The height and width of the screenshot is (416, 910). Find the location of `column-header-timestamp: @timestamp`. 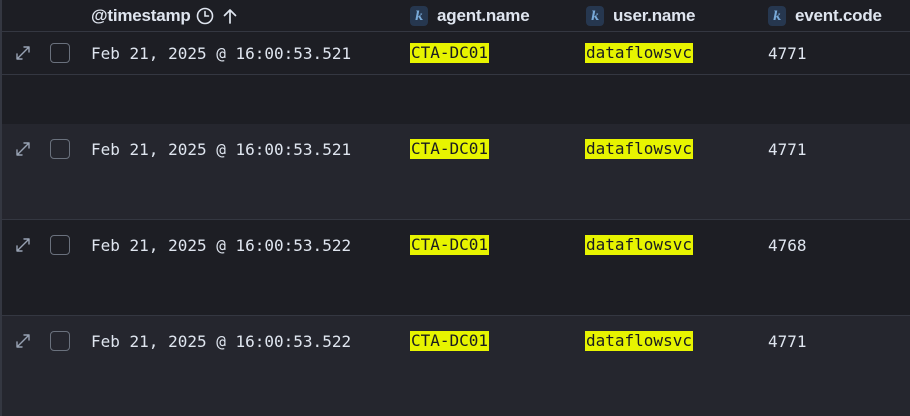

column-header-timestamp: @timestamp is located at coordinates (165, 15).